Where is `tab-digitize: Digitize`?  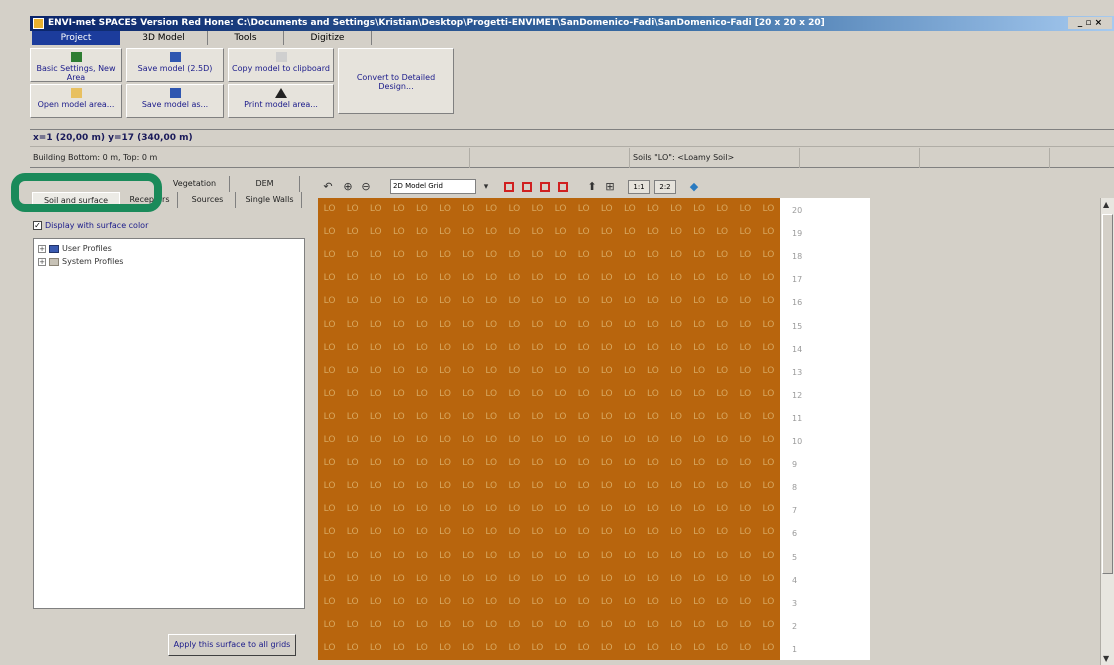 tab-digitize: Digitize is located at coordinates (328, 38).